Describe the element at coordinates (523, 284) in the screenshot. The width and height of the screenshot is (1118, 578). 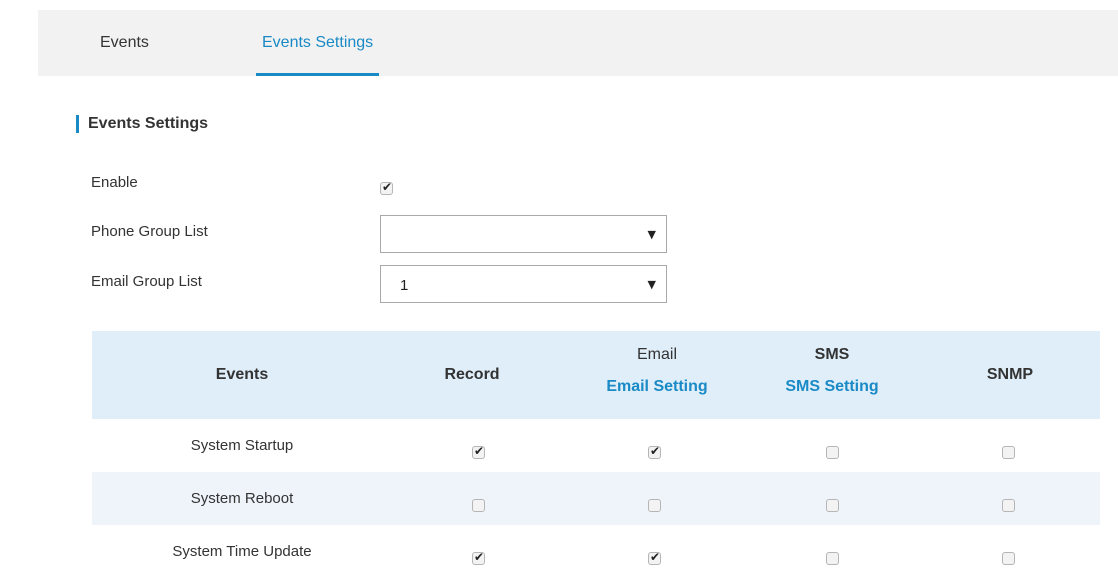
I see `email-group-select: 1 ▼` at that location.